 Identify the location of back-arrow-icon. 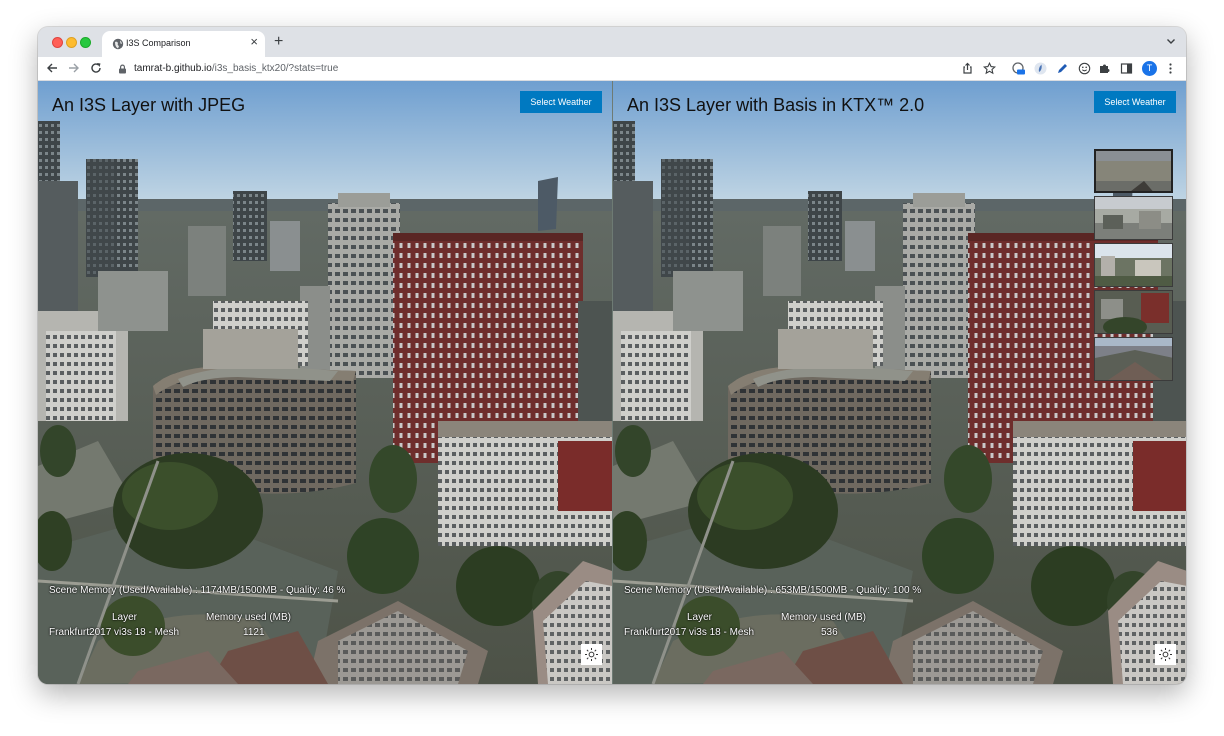
(52, 68).